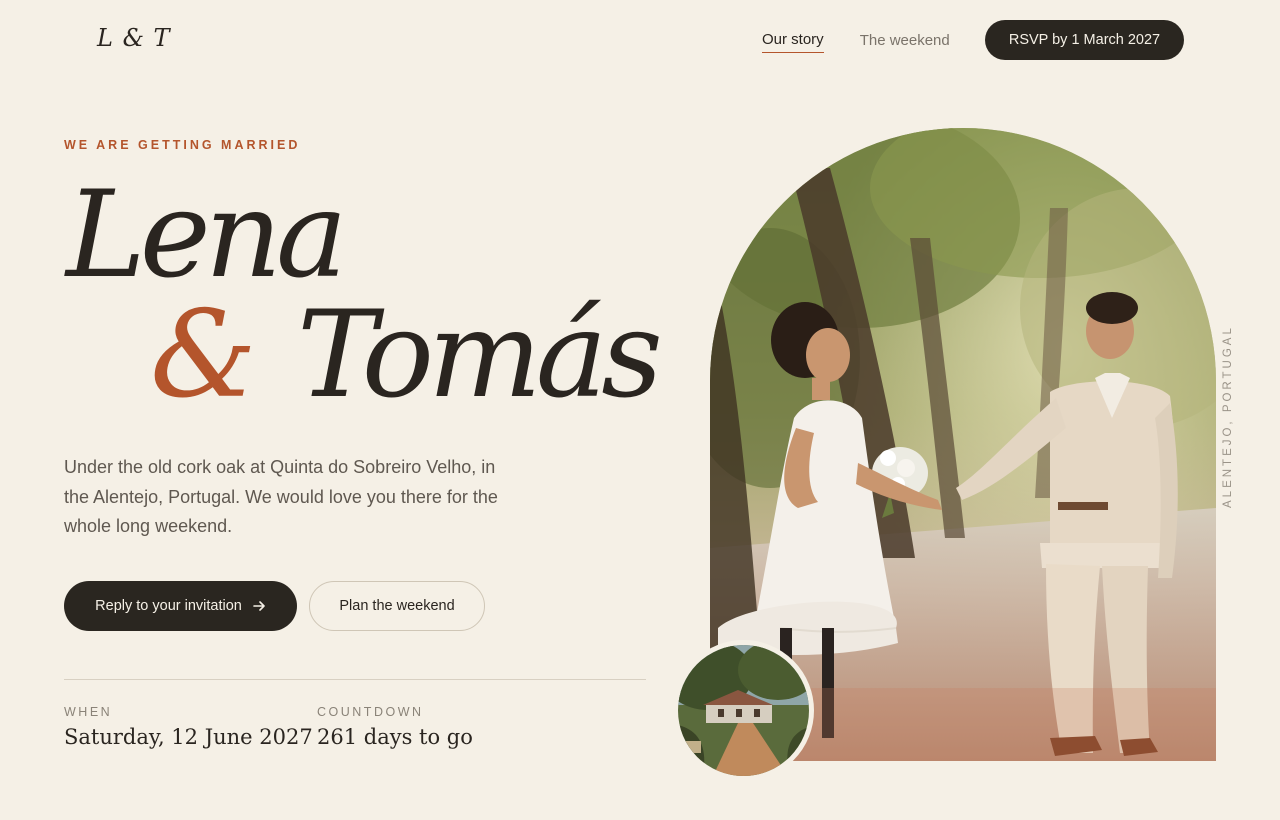 The width and height of the screenshot is (1280, 820). I want to click on venue-photo, so click(743, 710).